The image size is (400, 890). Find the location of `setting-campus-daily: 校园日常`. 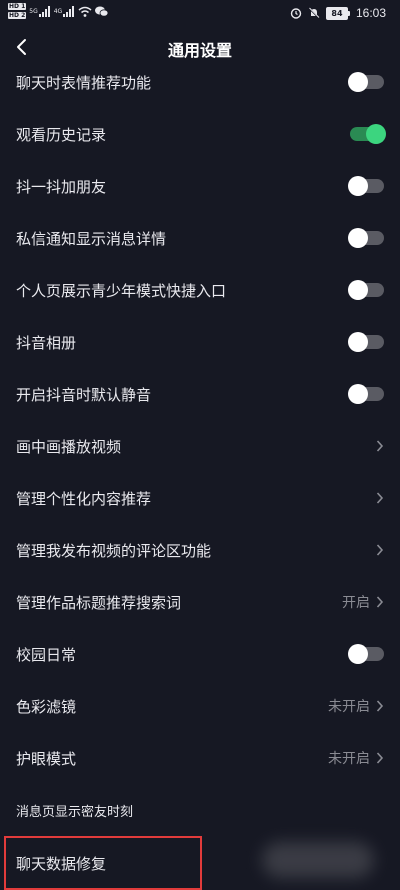

setting-campus-daily: 校园日常 is located at coordinates (200, 654).